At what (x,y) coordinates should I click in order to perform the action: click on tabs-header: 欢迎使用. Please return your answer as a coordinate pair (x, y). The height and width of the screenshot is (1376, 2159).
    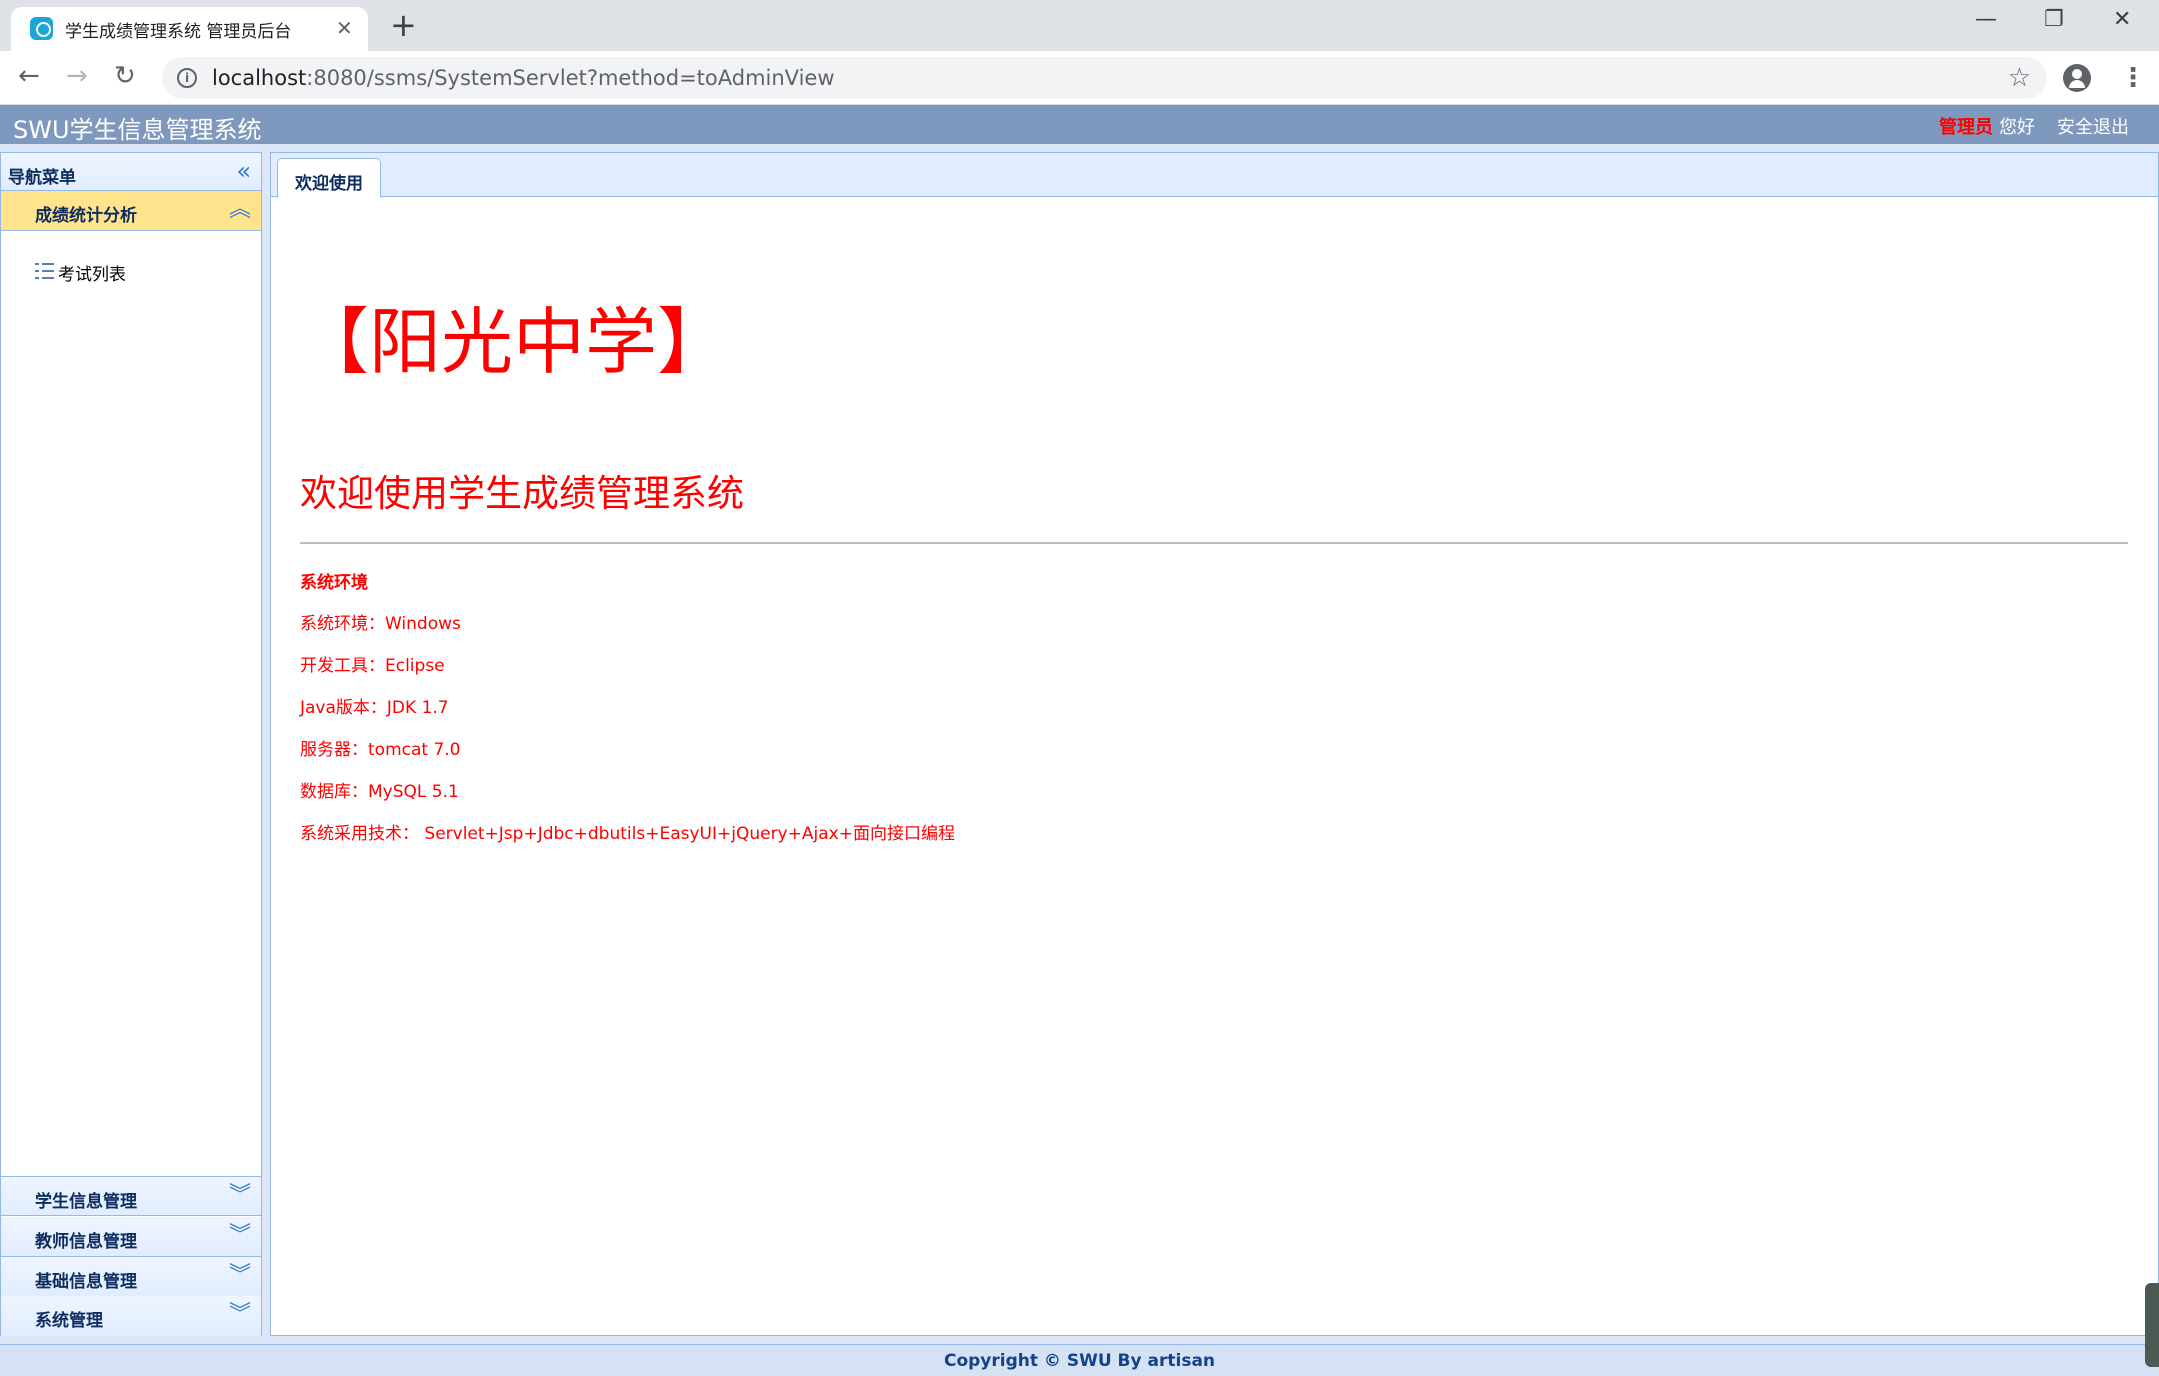
    Looking at the image, I should click on (1214, 175).